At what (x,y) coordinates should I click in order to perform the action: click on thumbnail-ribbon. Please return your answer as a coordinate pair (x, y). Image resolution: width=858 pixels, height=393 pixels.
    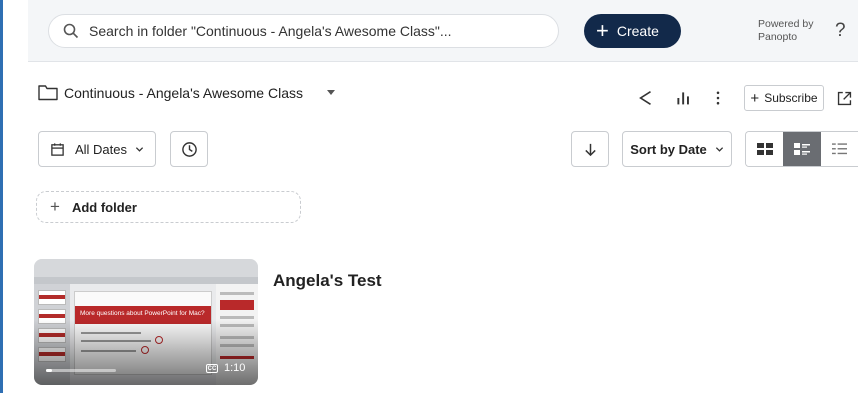
    Looking at the image, I should click on (146, 268).